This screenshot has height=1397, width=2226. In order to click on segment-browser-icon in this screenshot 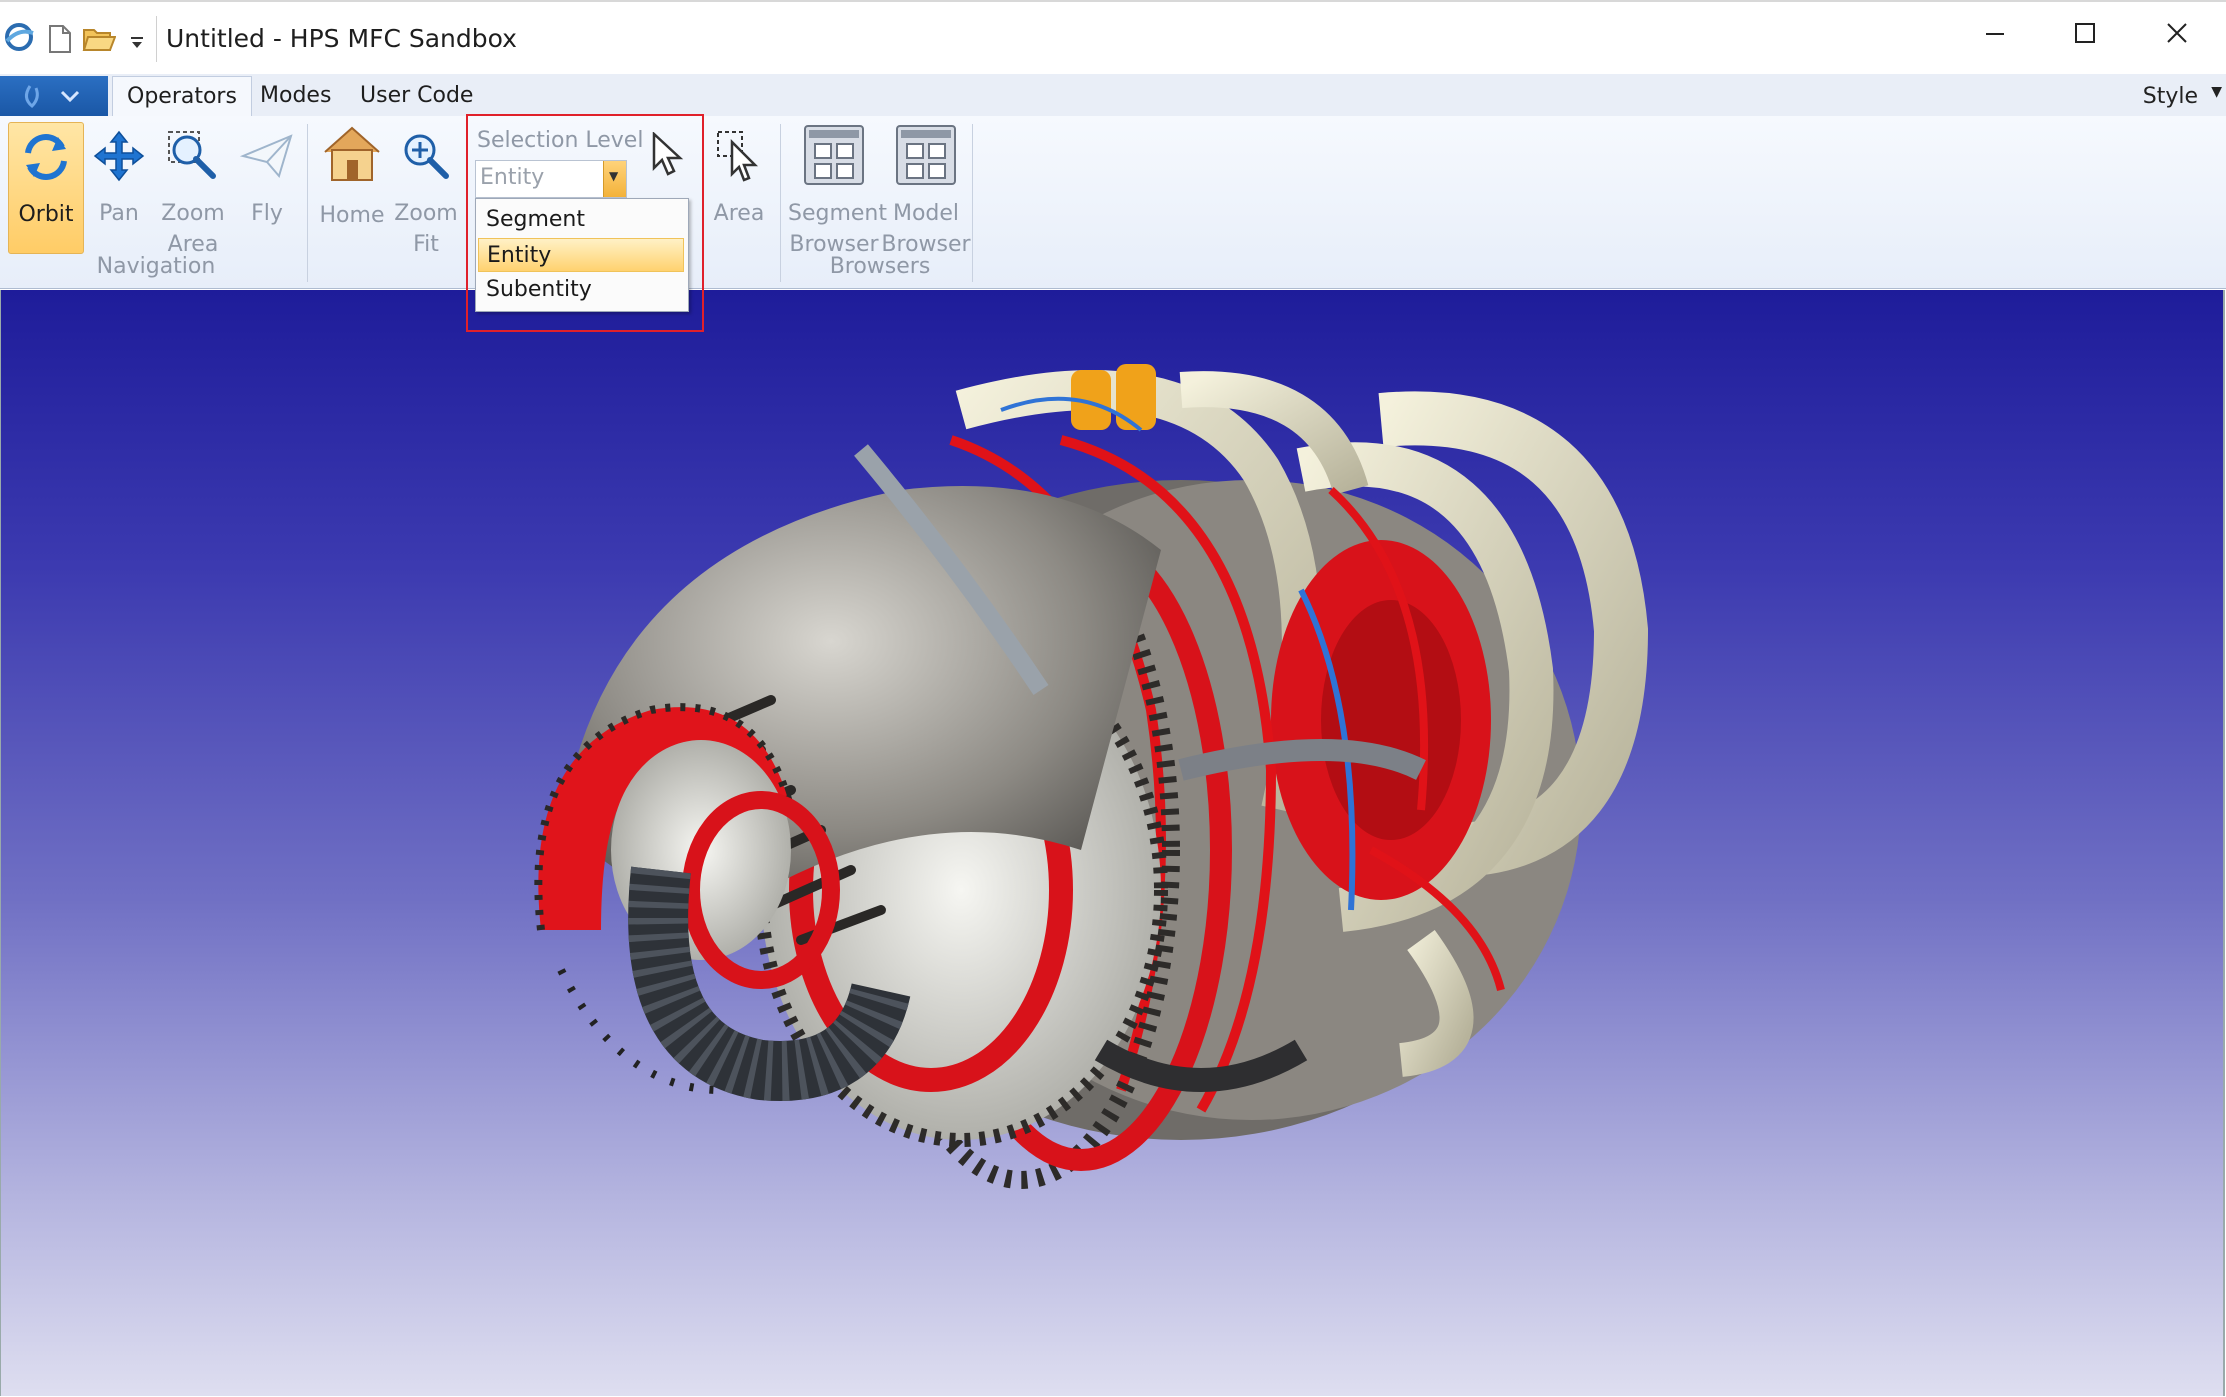, I will do `click(834, 155)`.